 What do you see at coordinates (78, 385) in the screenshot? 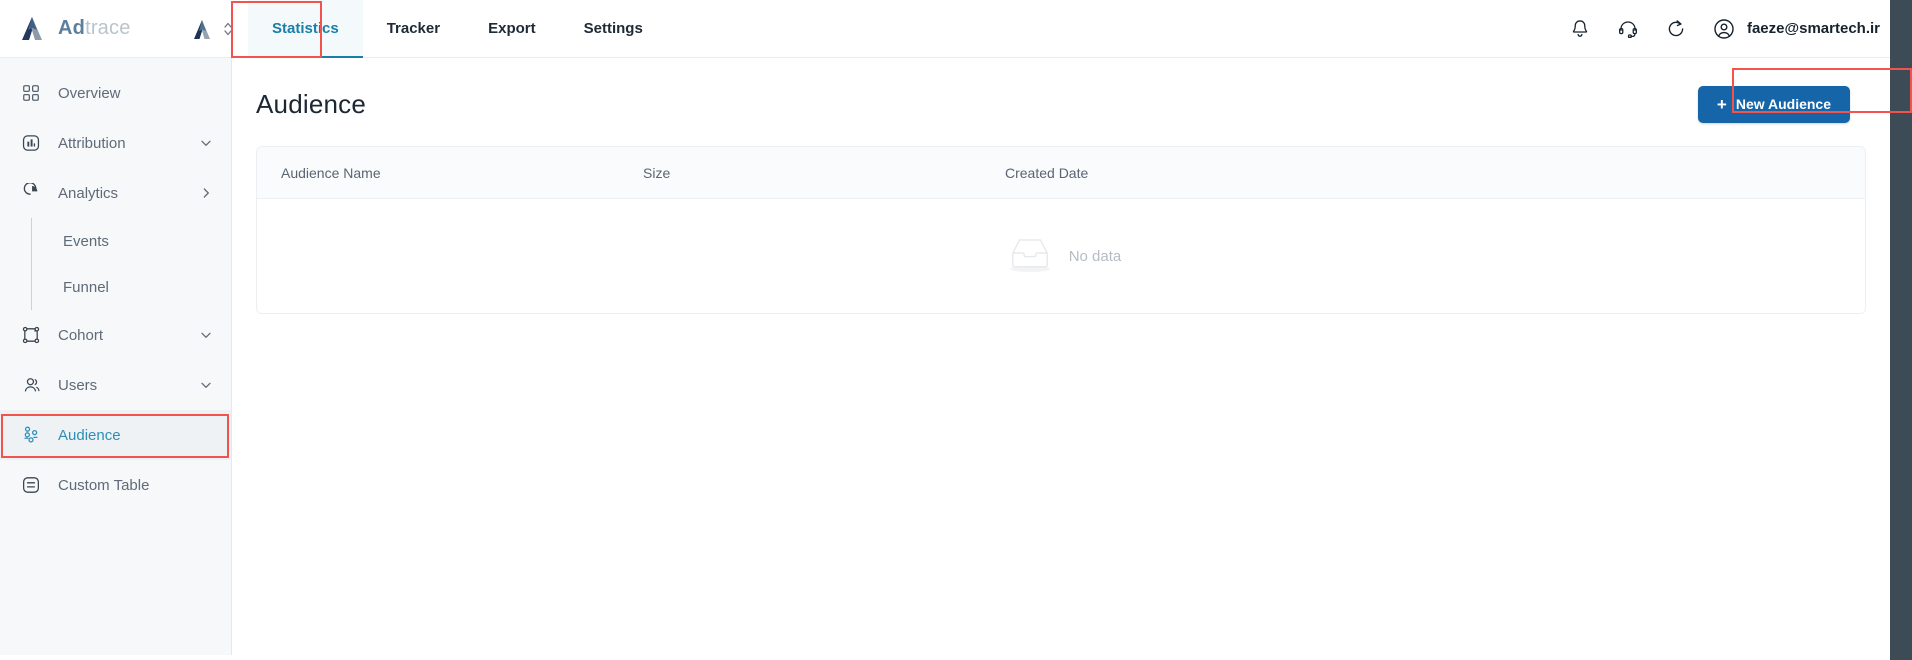
I see `sidebar-item-users-label: Users` at bounding box center [78, 385].